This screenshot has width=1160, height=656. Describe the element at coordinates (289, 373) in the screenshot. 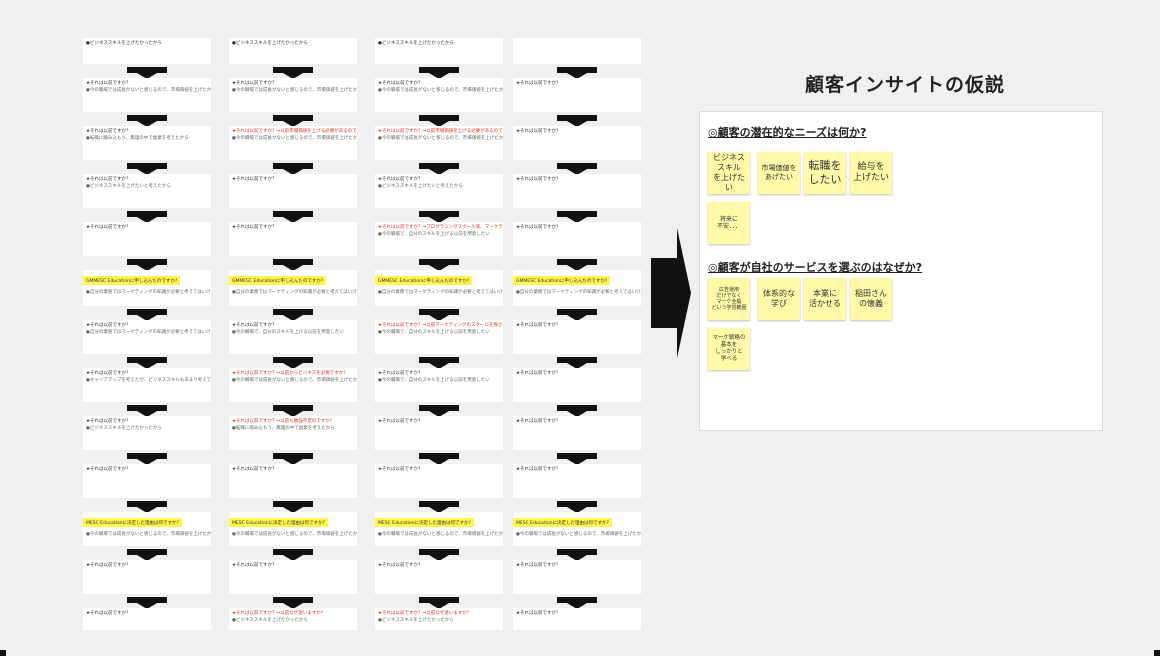

I see `card-question: ★それは以前ですか？⇒以前からビジネスを必要ですか?` at that location.